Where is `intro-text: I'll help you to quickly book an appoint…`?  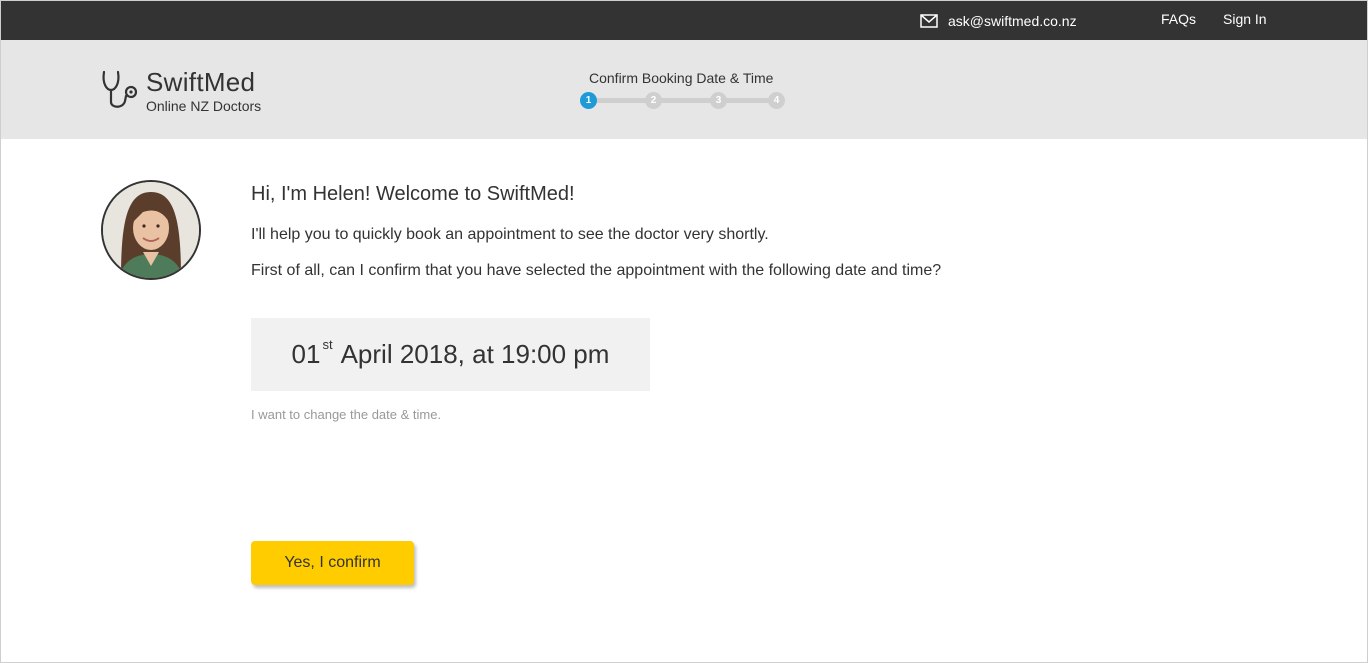
intro-text: I'll help you to quickly book an appoint… is located at coordinates (510, 234).